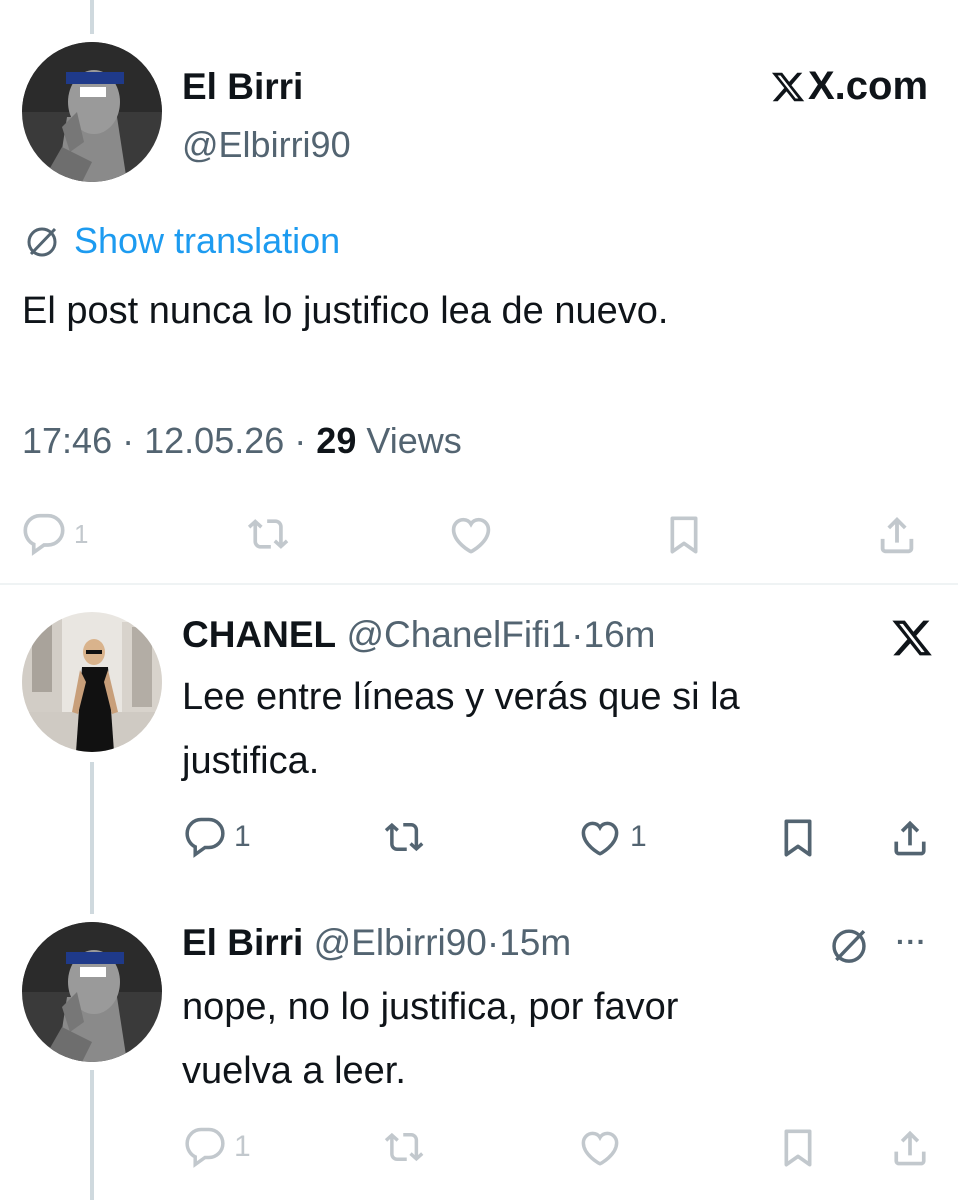  Describe the element at coordinates (214, 440) in the screenshot. I see `tweet-date: 12.05.26` at that location.